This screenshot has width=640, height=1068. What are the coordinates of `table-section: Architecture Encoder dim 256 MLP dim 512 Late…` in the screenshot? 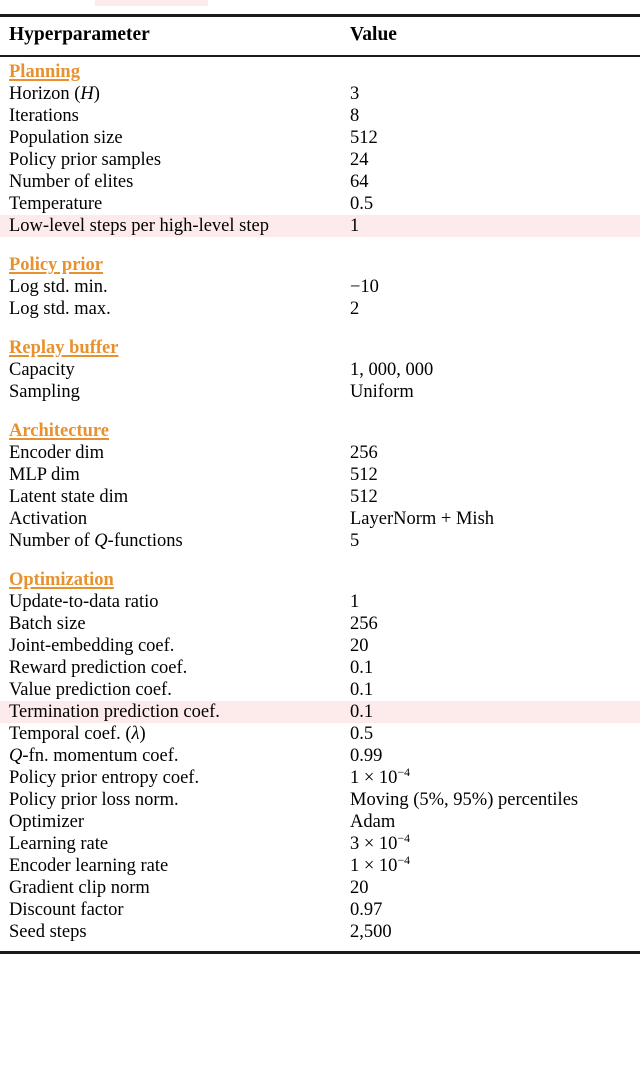 It's located at (320, 486).